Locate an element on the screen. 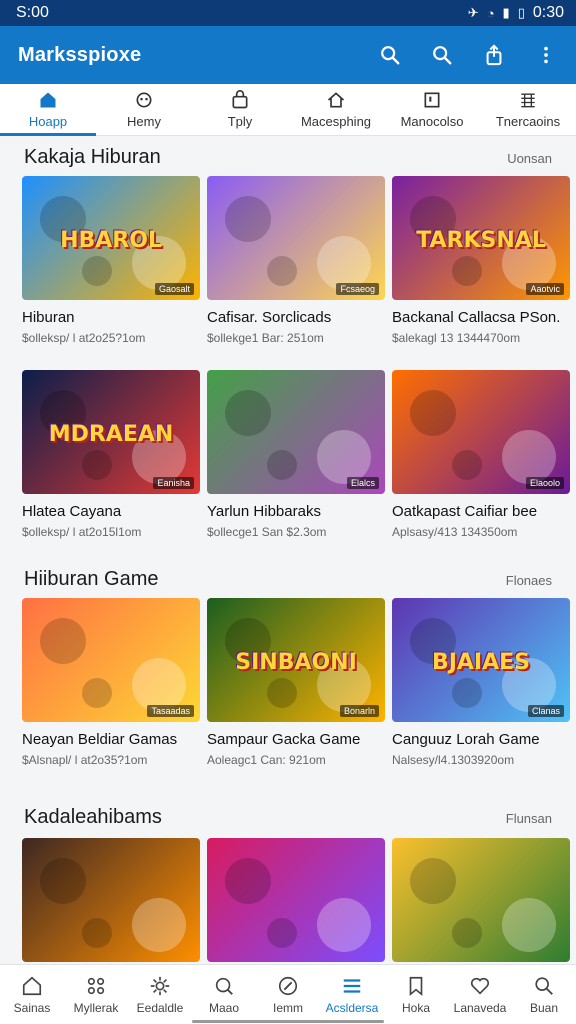  bottom-nav-item: Myllerak is located at coordinates (96, 994).